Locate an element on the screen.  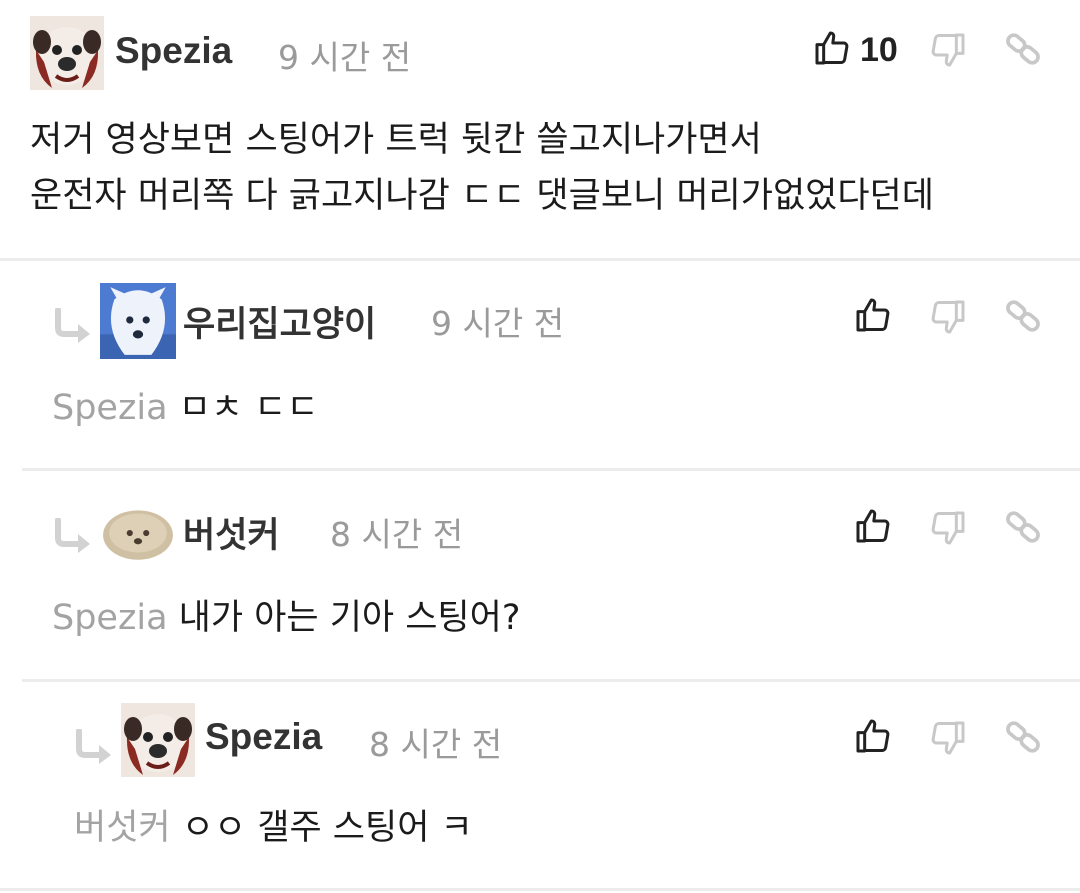
comment-text: Spezia ㅁㅊ ㄷㄷ is located at coordinates (185, 408).